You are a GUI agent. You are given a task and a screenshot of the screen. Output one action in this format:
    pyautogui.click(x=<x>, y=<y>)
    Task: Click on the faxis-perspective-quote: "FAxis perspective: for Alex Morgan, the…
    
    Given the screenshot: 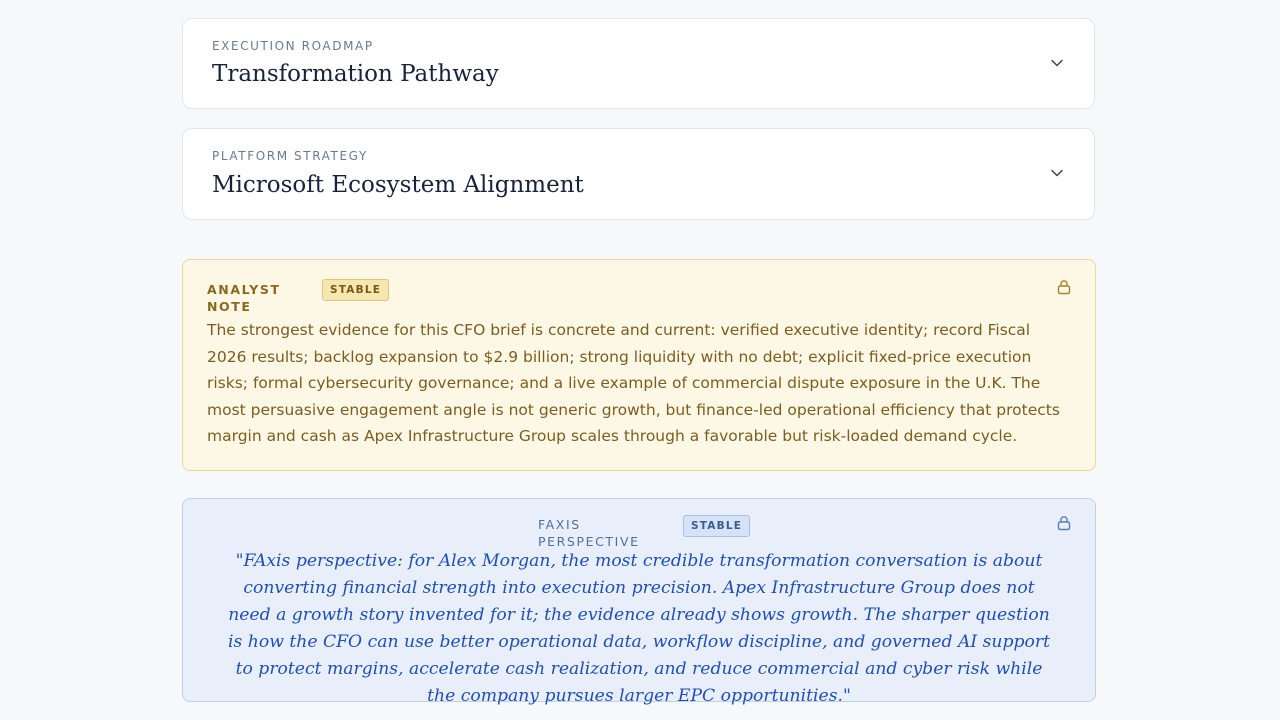 What is the action you would take?
    pyautogui.click(x=639, y=628)
    